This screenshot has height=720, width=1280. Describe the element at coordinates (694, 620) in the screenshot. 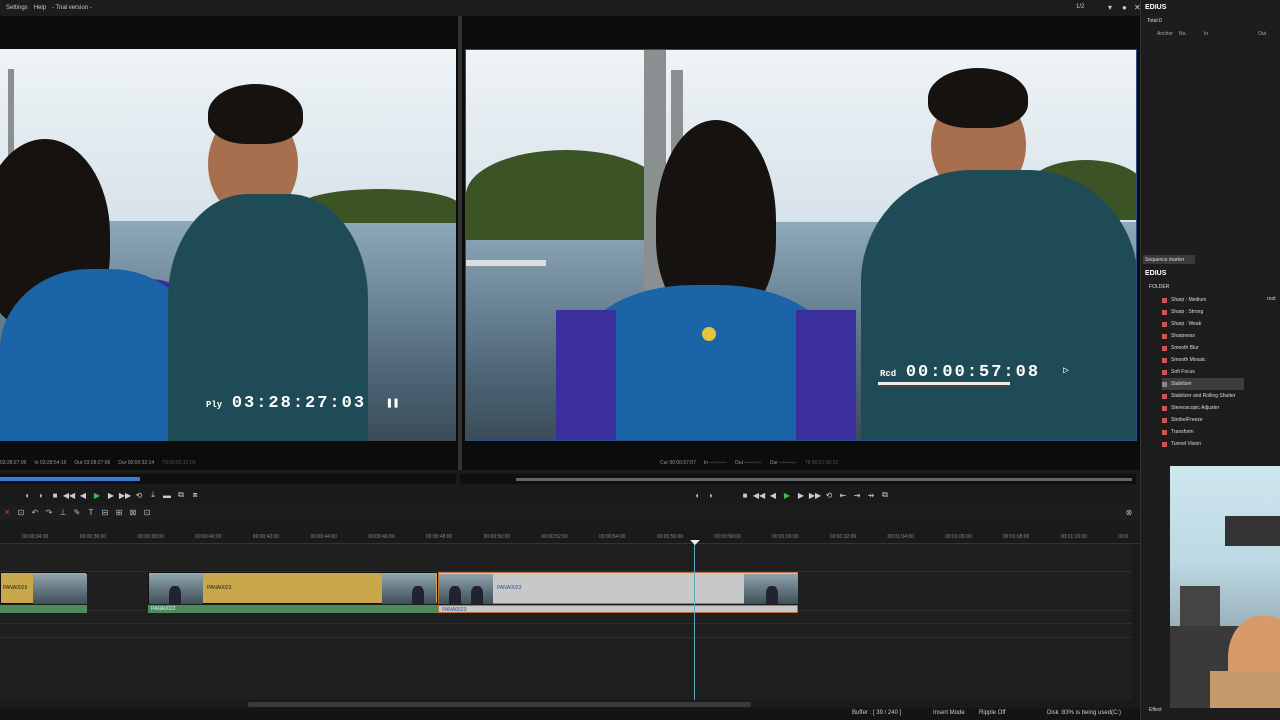

I see `playhead` at that location.